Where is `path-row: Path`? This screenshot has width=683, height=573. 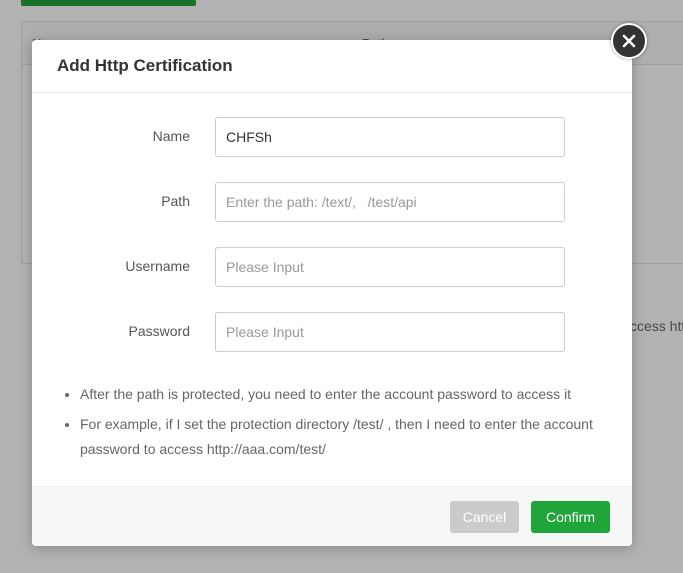 path-row: Path is located at coordinates (332, 202).